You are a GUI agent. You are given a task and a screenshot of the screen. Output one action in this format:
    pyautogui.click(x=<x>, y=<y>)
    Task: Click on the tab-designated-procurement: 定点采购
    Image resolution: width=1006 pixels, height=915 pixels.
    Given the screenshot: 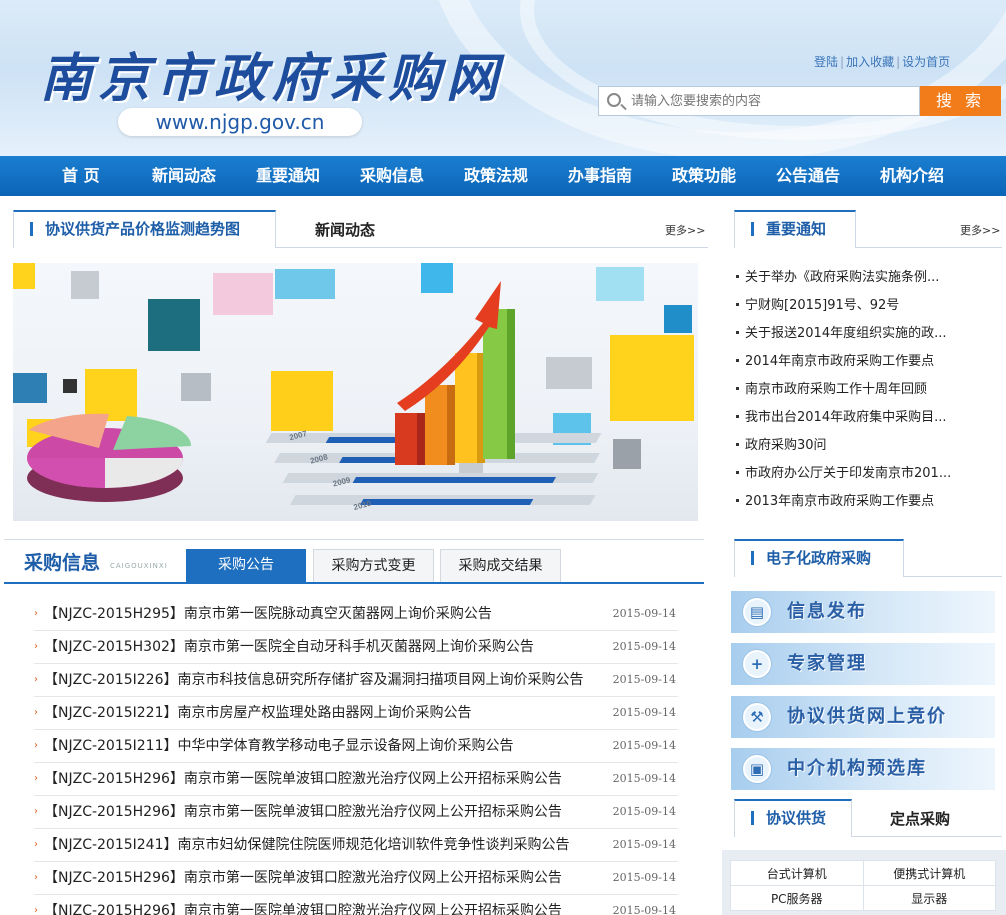 What is the action you would take?
    pyautogui.click(x=920, y=818)
    